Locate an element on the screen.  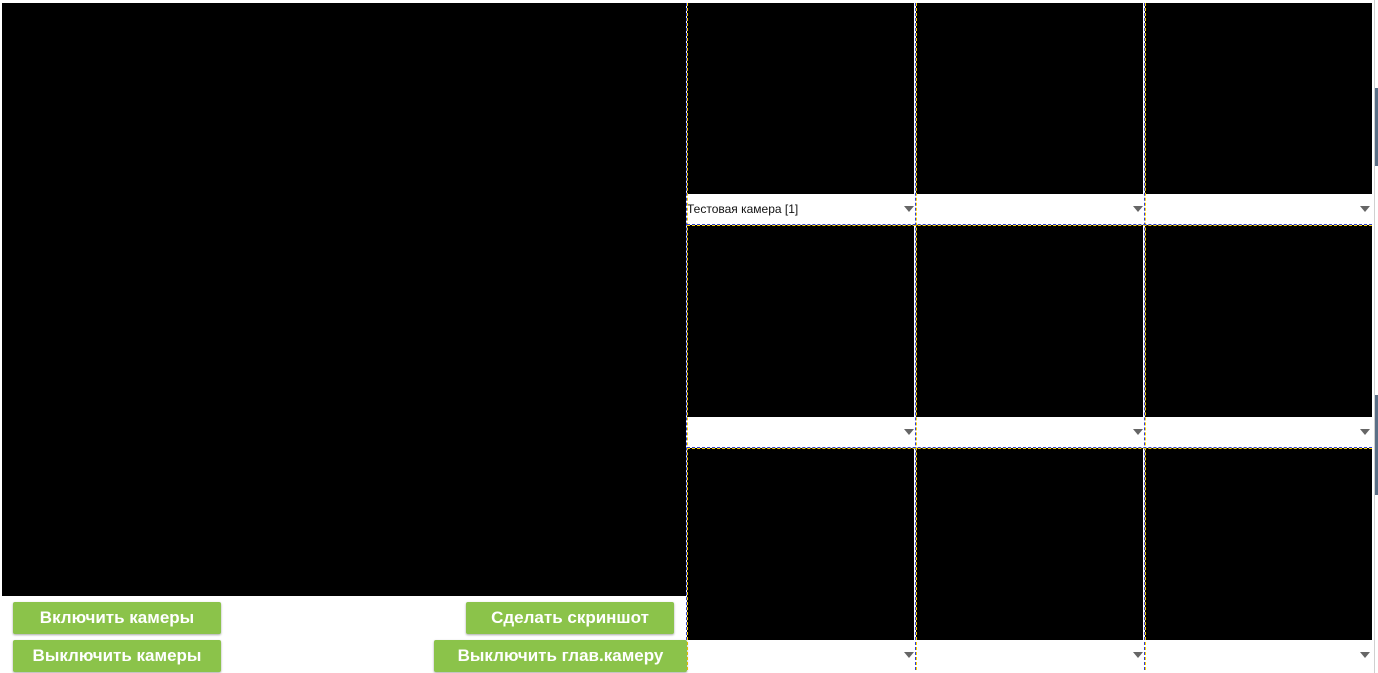
disable-cameras-button: Выключить камеры is located at coordinates (117, 656).